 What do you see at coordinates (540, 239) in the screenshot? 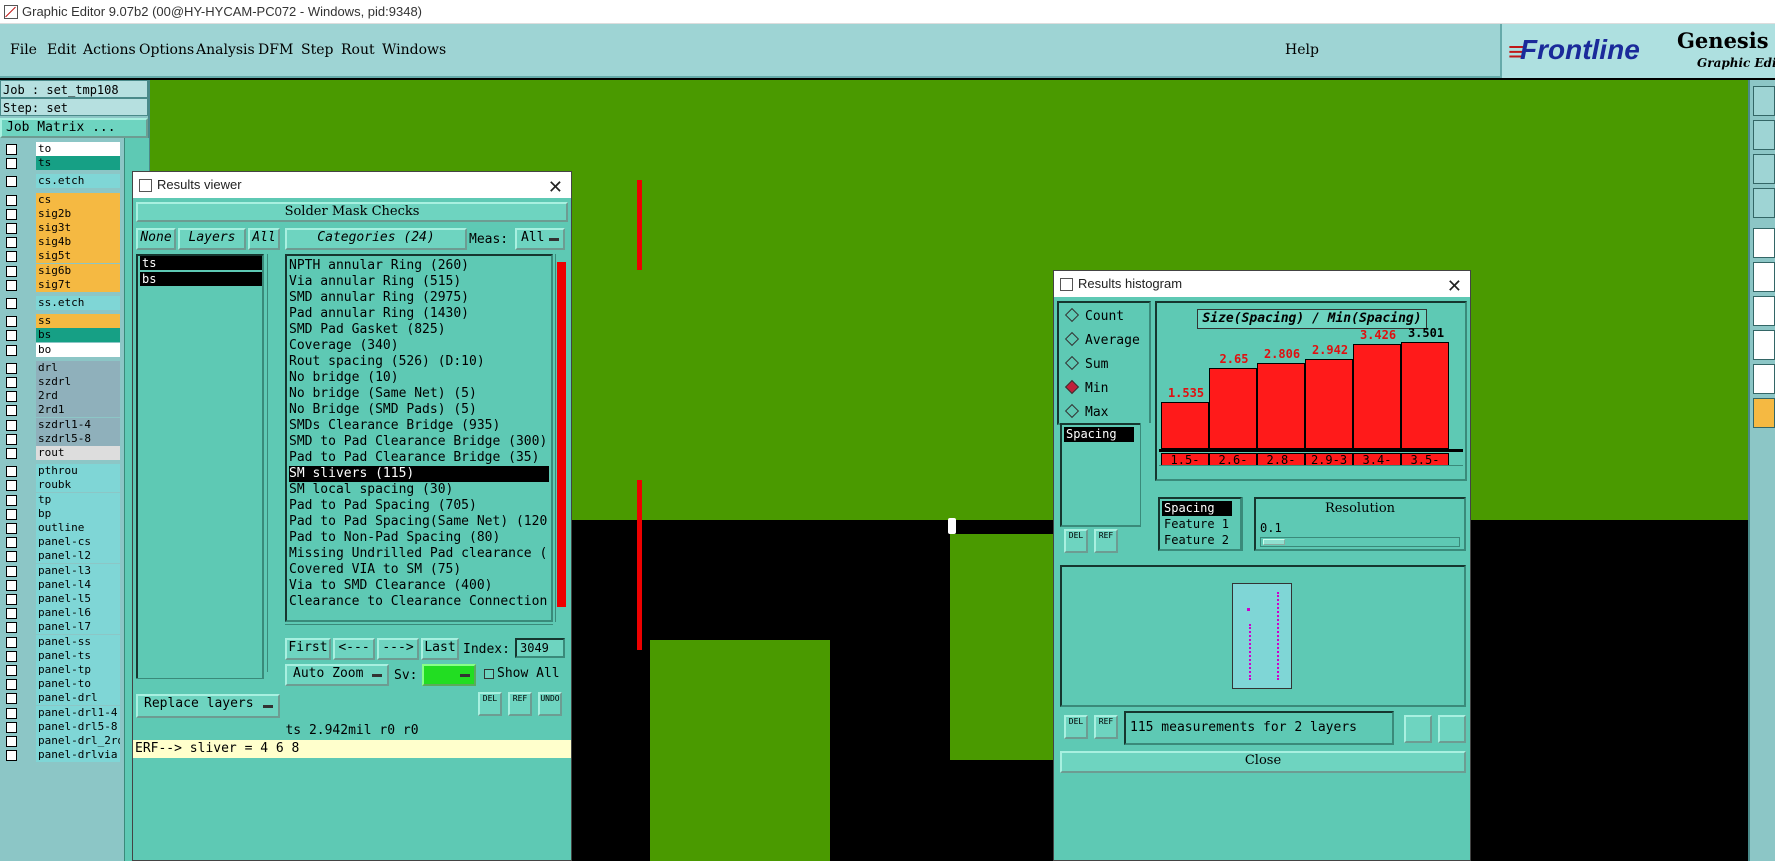
I see `meas-dropdown: All` at bounding box center [540, 239].